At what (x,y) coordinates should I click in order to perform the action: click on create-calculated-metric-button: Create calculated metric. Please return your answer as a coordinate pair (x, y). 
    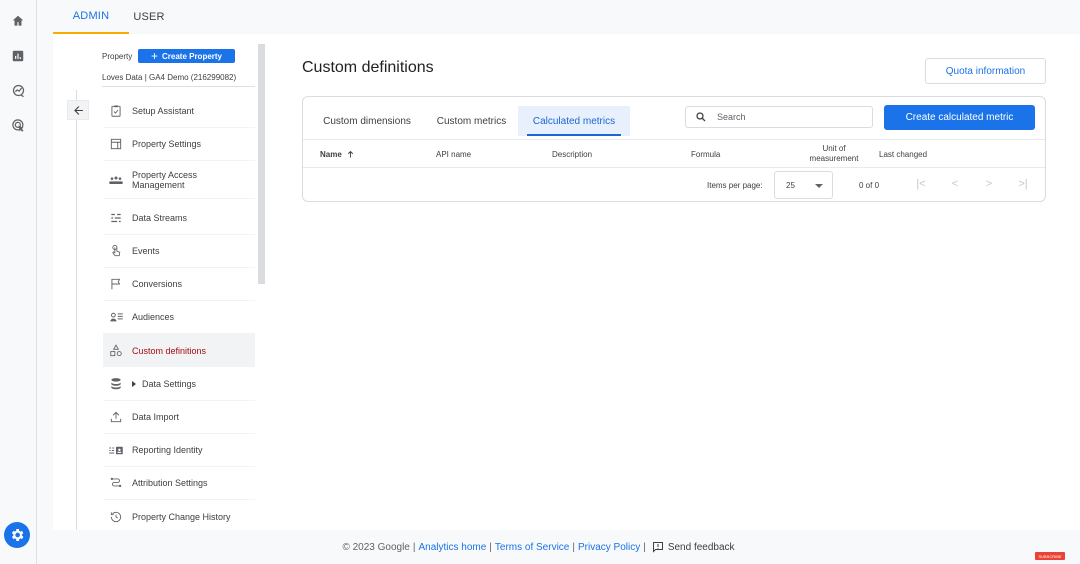
    Looking at the image, I should click on (959, 117).